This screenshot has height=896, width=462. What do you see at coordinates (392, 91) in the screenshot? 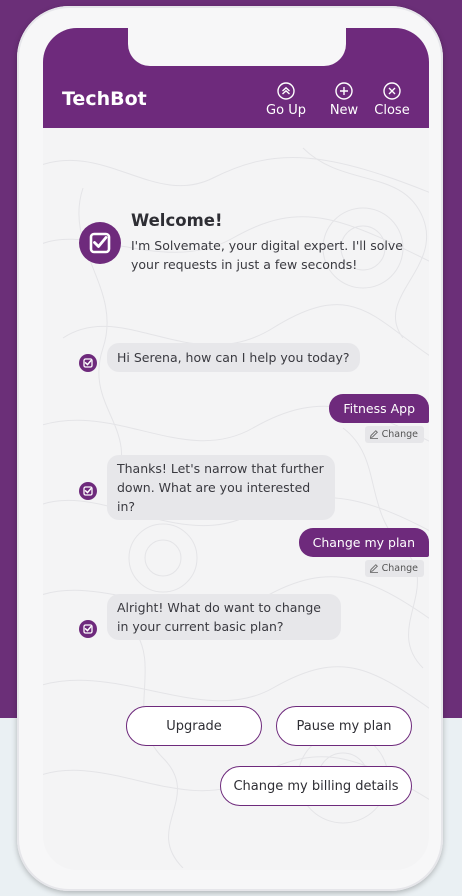
I see `close-circle-icon` at bounding box center [392, 91].